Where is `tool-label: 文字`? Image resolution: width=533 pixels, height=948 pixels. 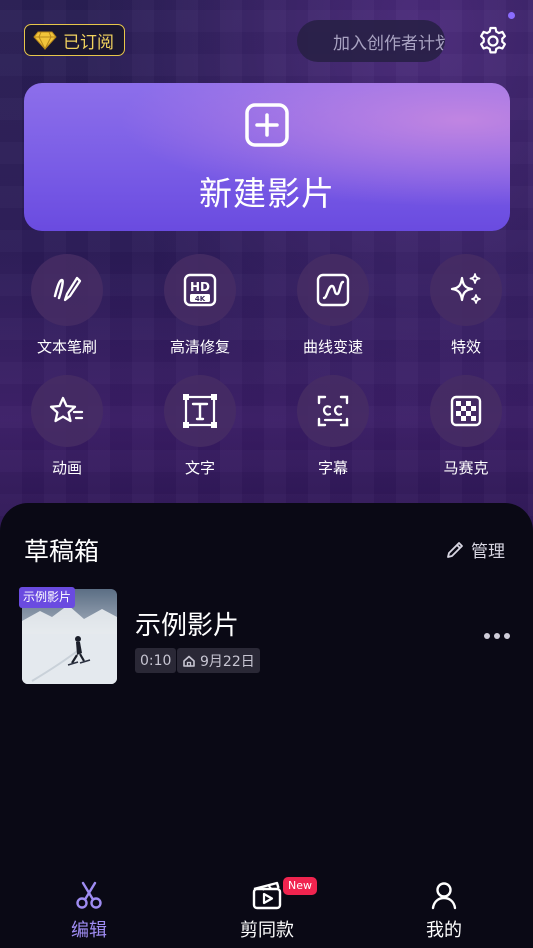 tool-label: 文字 is located at coordinates (199, 468).